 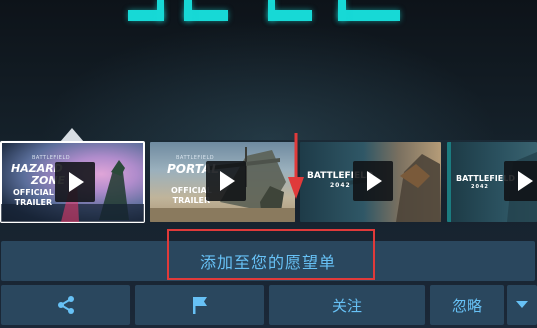 I want to click on more-options-dropdown-button, so click(x=522, y=305).